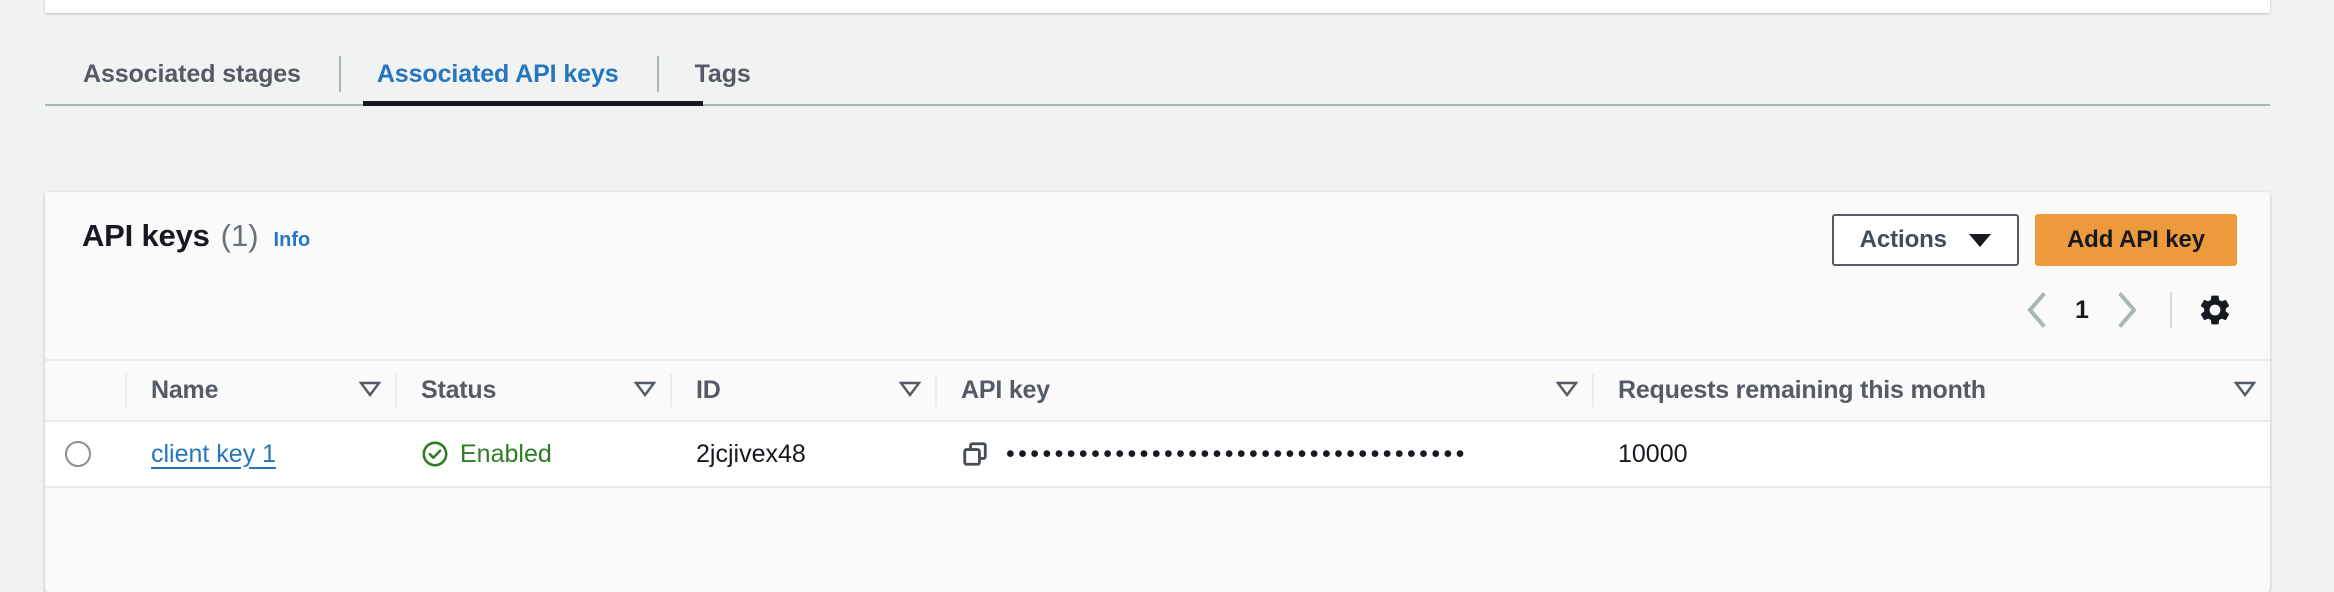 This screenshot has height=592, width=2334. I want to click on tab-associated-api-keys: Associated API keys, so click(497, 74).